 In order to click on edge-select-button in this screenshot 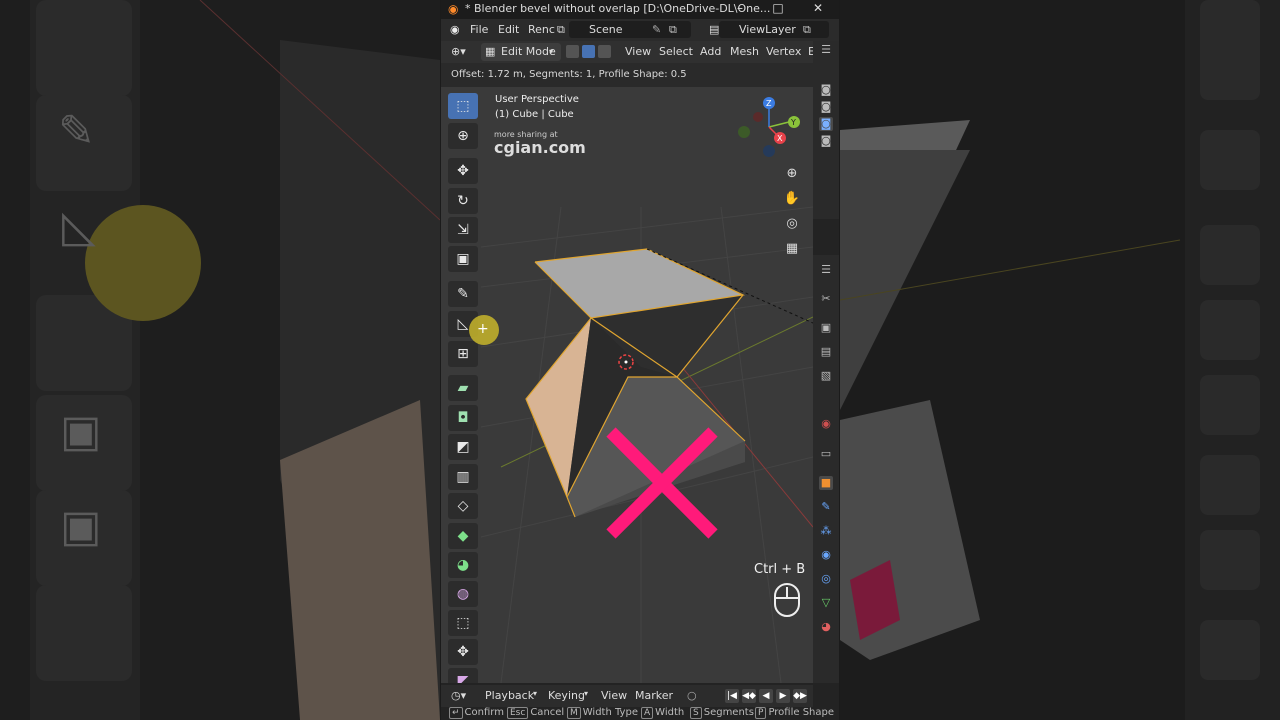, I will do `click(588, 51)`.